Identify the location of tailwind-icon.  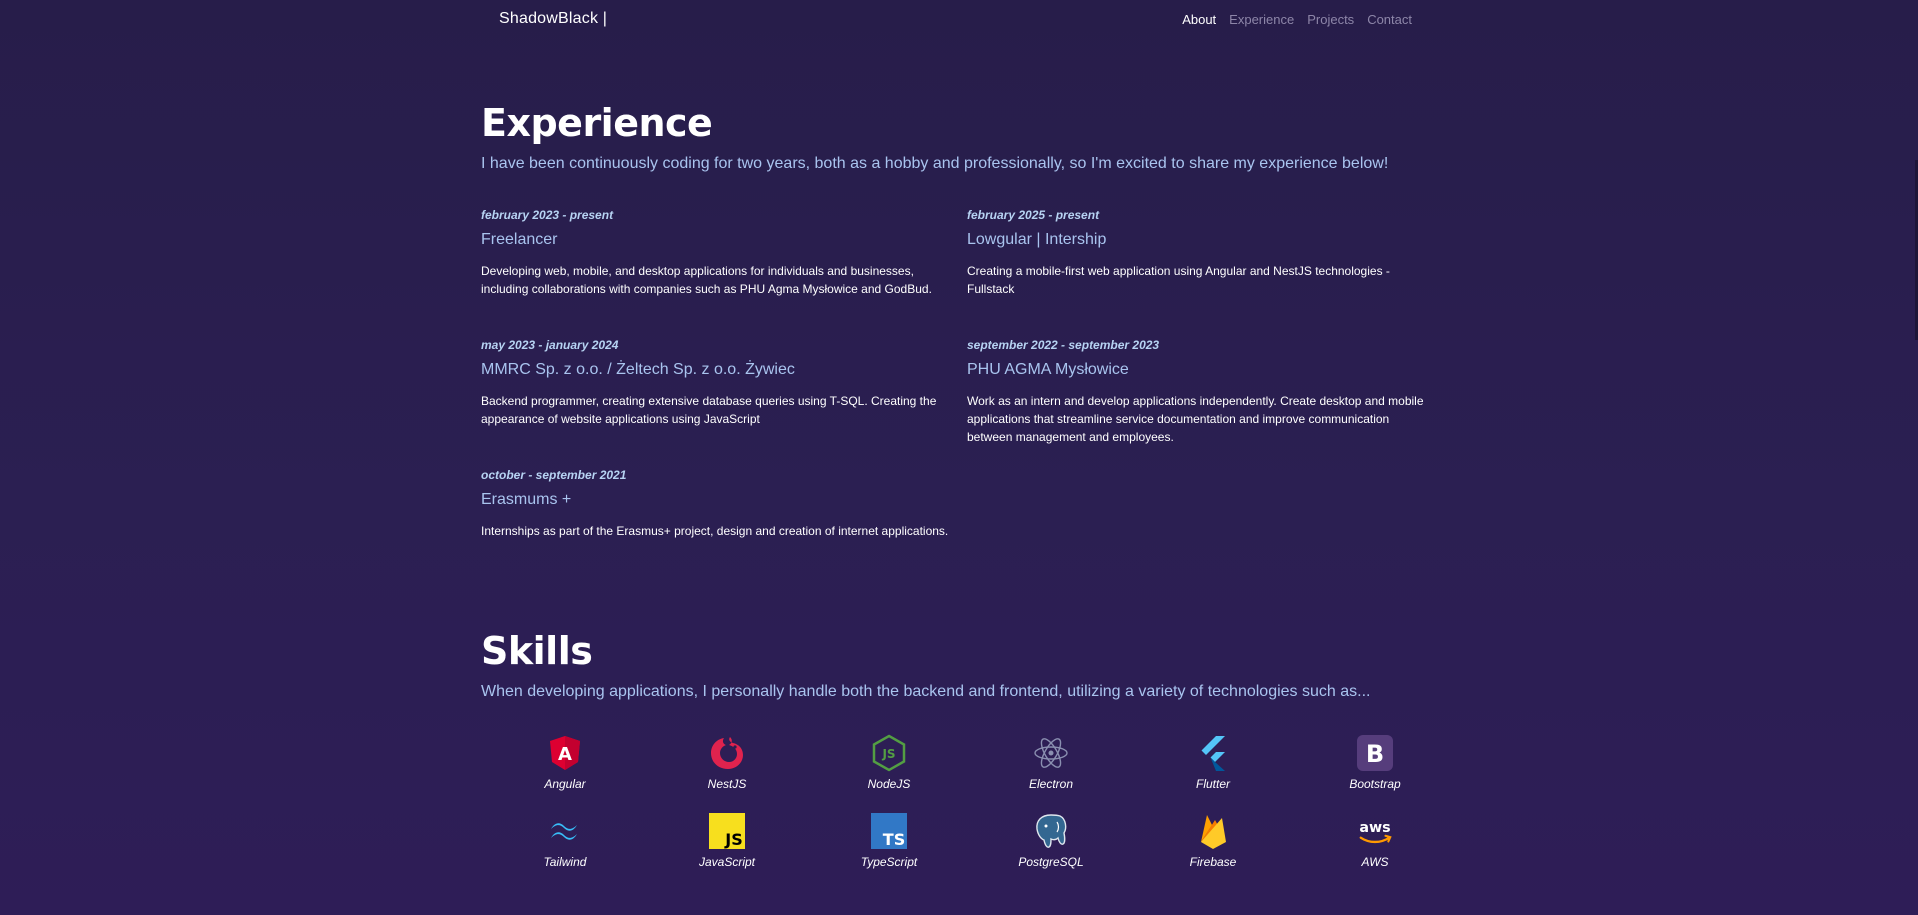
(565, 831).